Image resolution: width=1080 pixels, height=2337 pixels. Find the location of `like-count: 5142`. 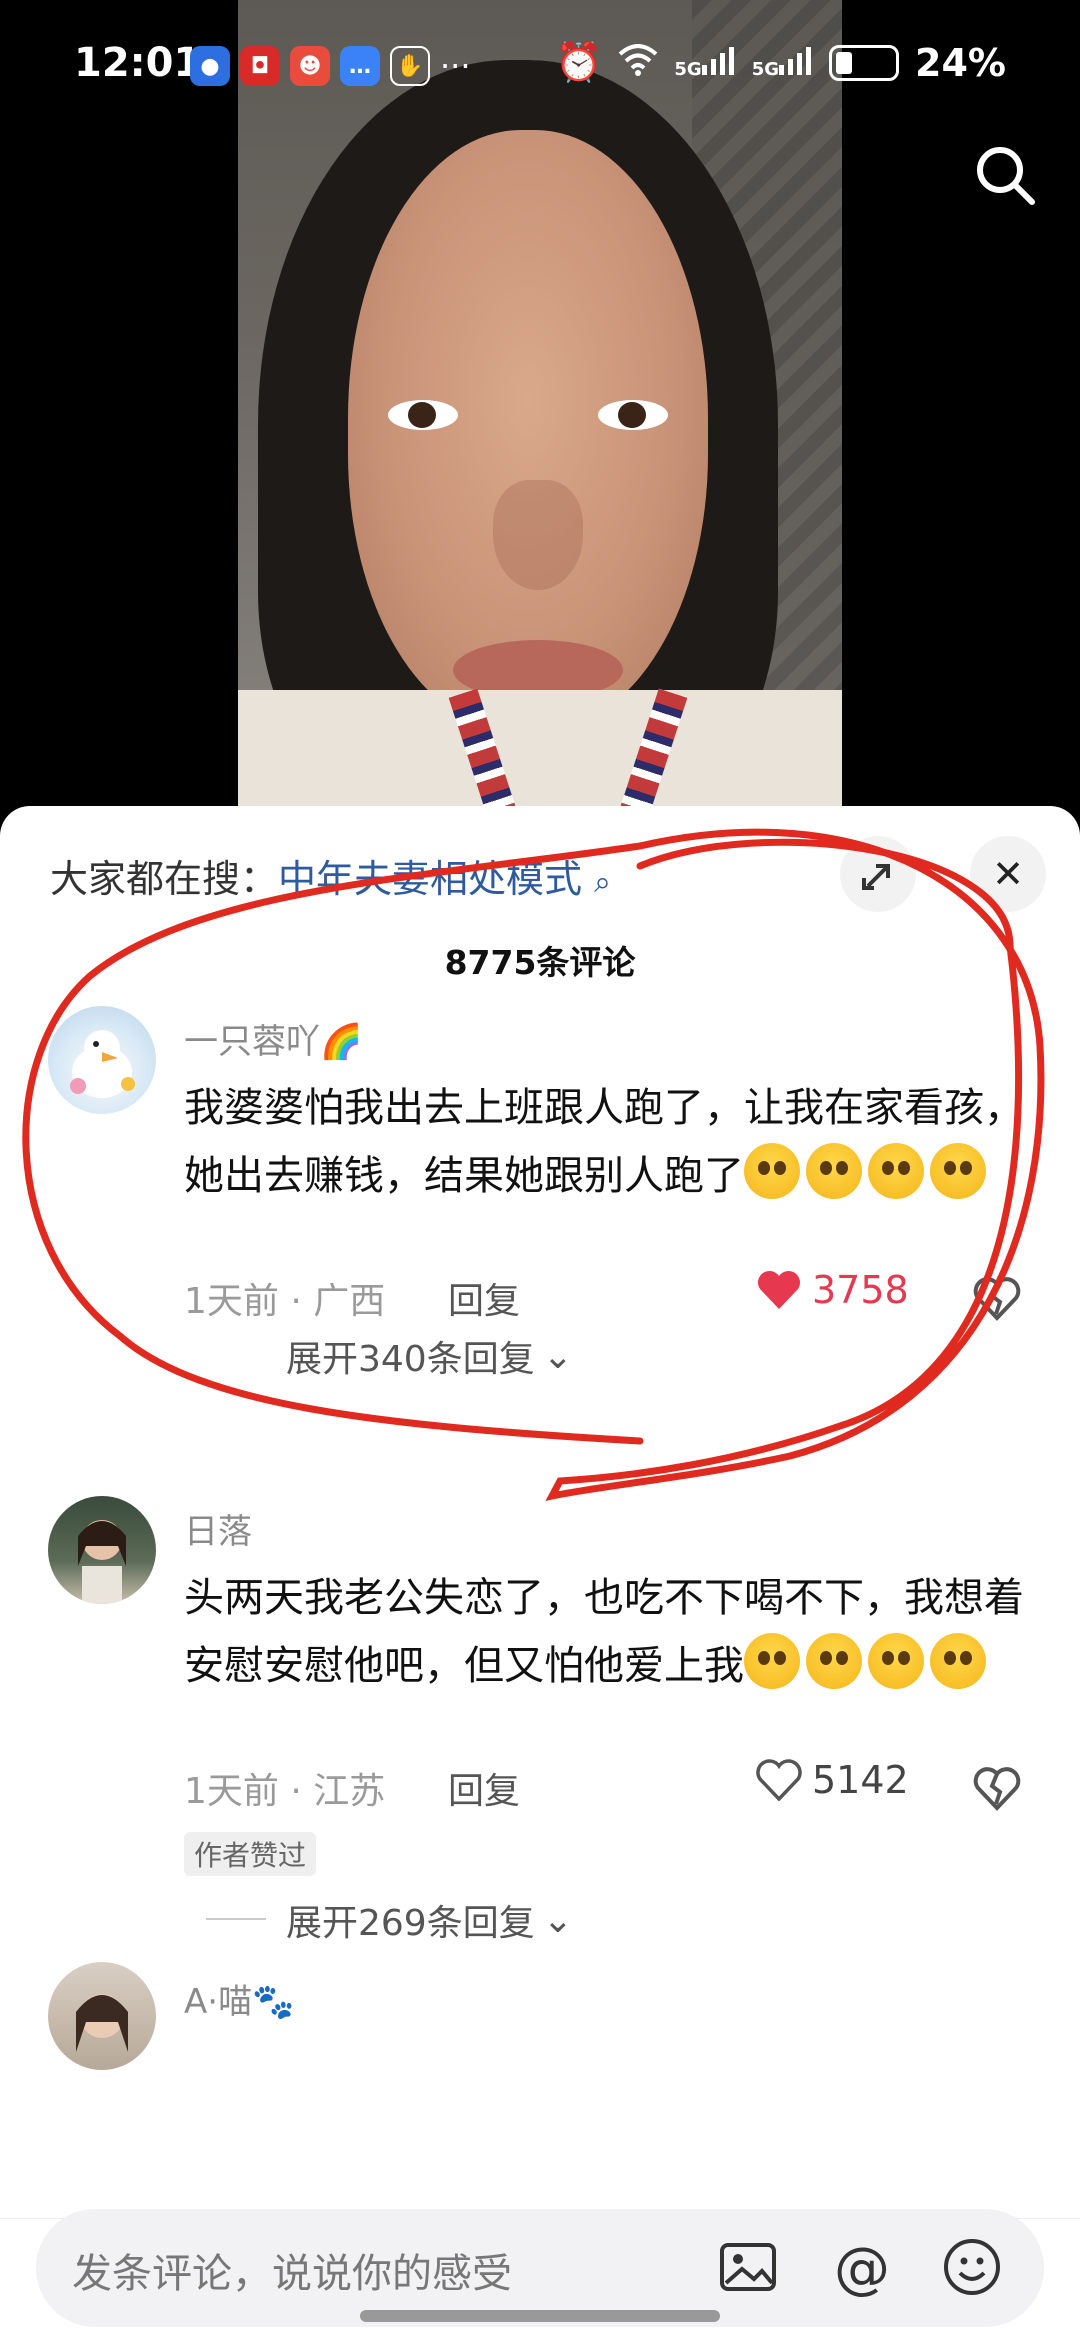

like-count: 5142 is located at coordinates (860, 1780).